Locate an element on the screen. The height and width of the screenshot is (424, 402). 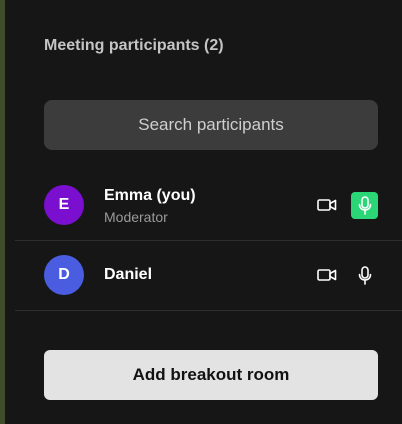
participant-role: Moderator is located at coordinates (136, 217).